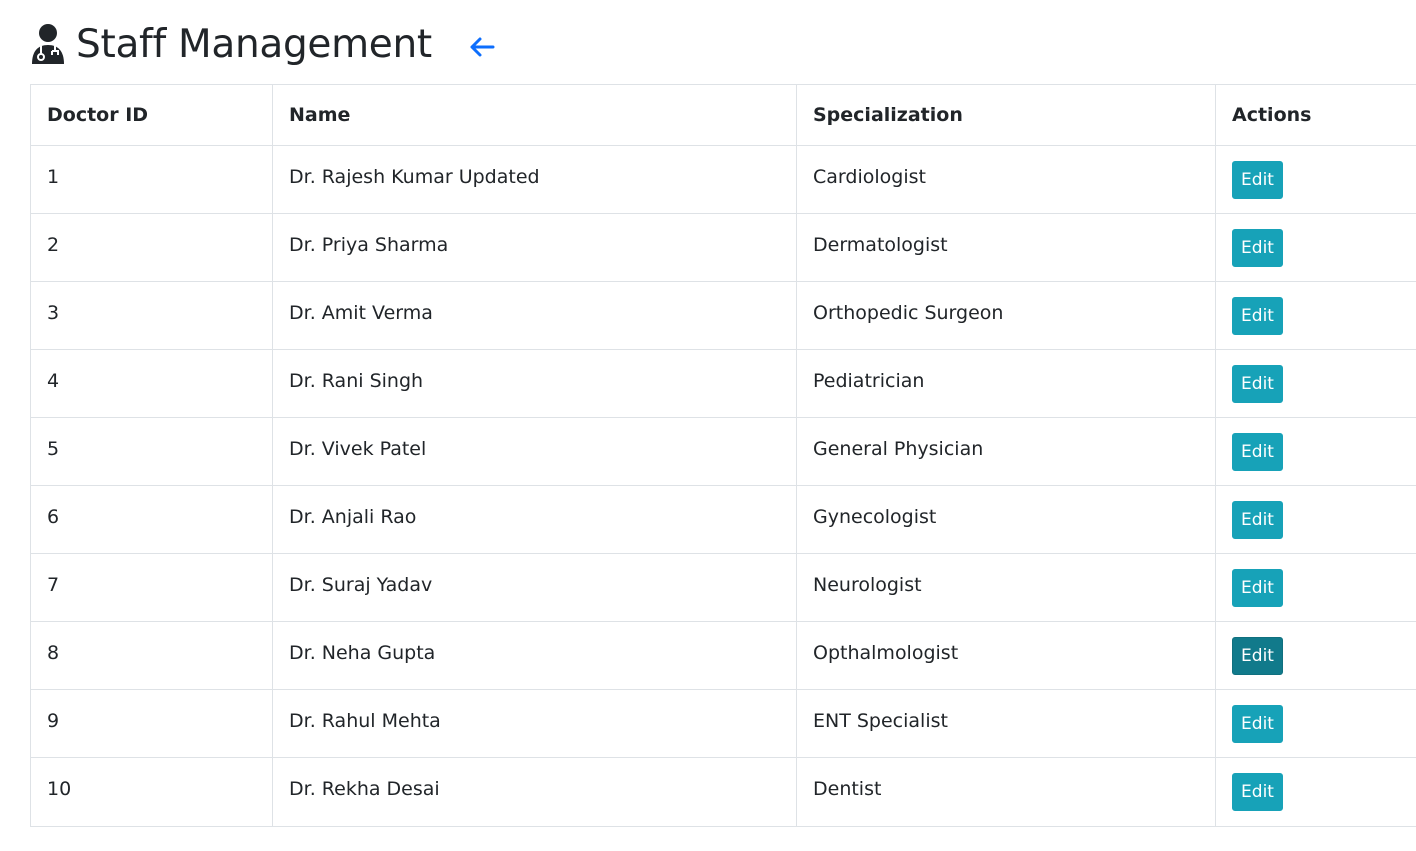  I want to click on table-row: 5 Dr. Vivek Patel General Physician Edit, so click(723, 451).